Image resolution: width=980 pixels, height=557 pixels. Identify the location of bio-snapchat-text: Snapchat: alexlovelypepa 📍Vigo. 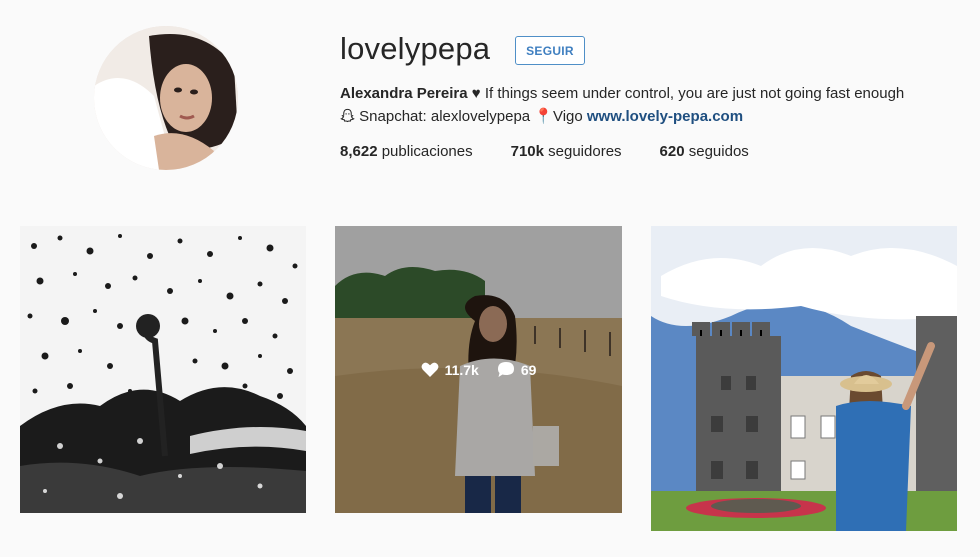
(471, 116).